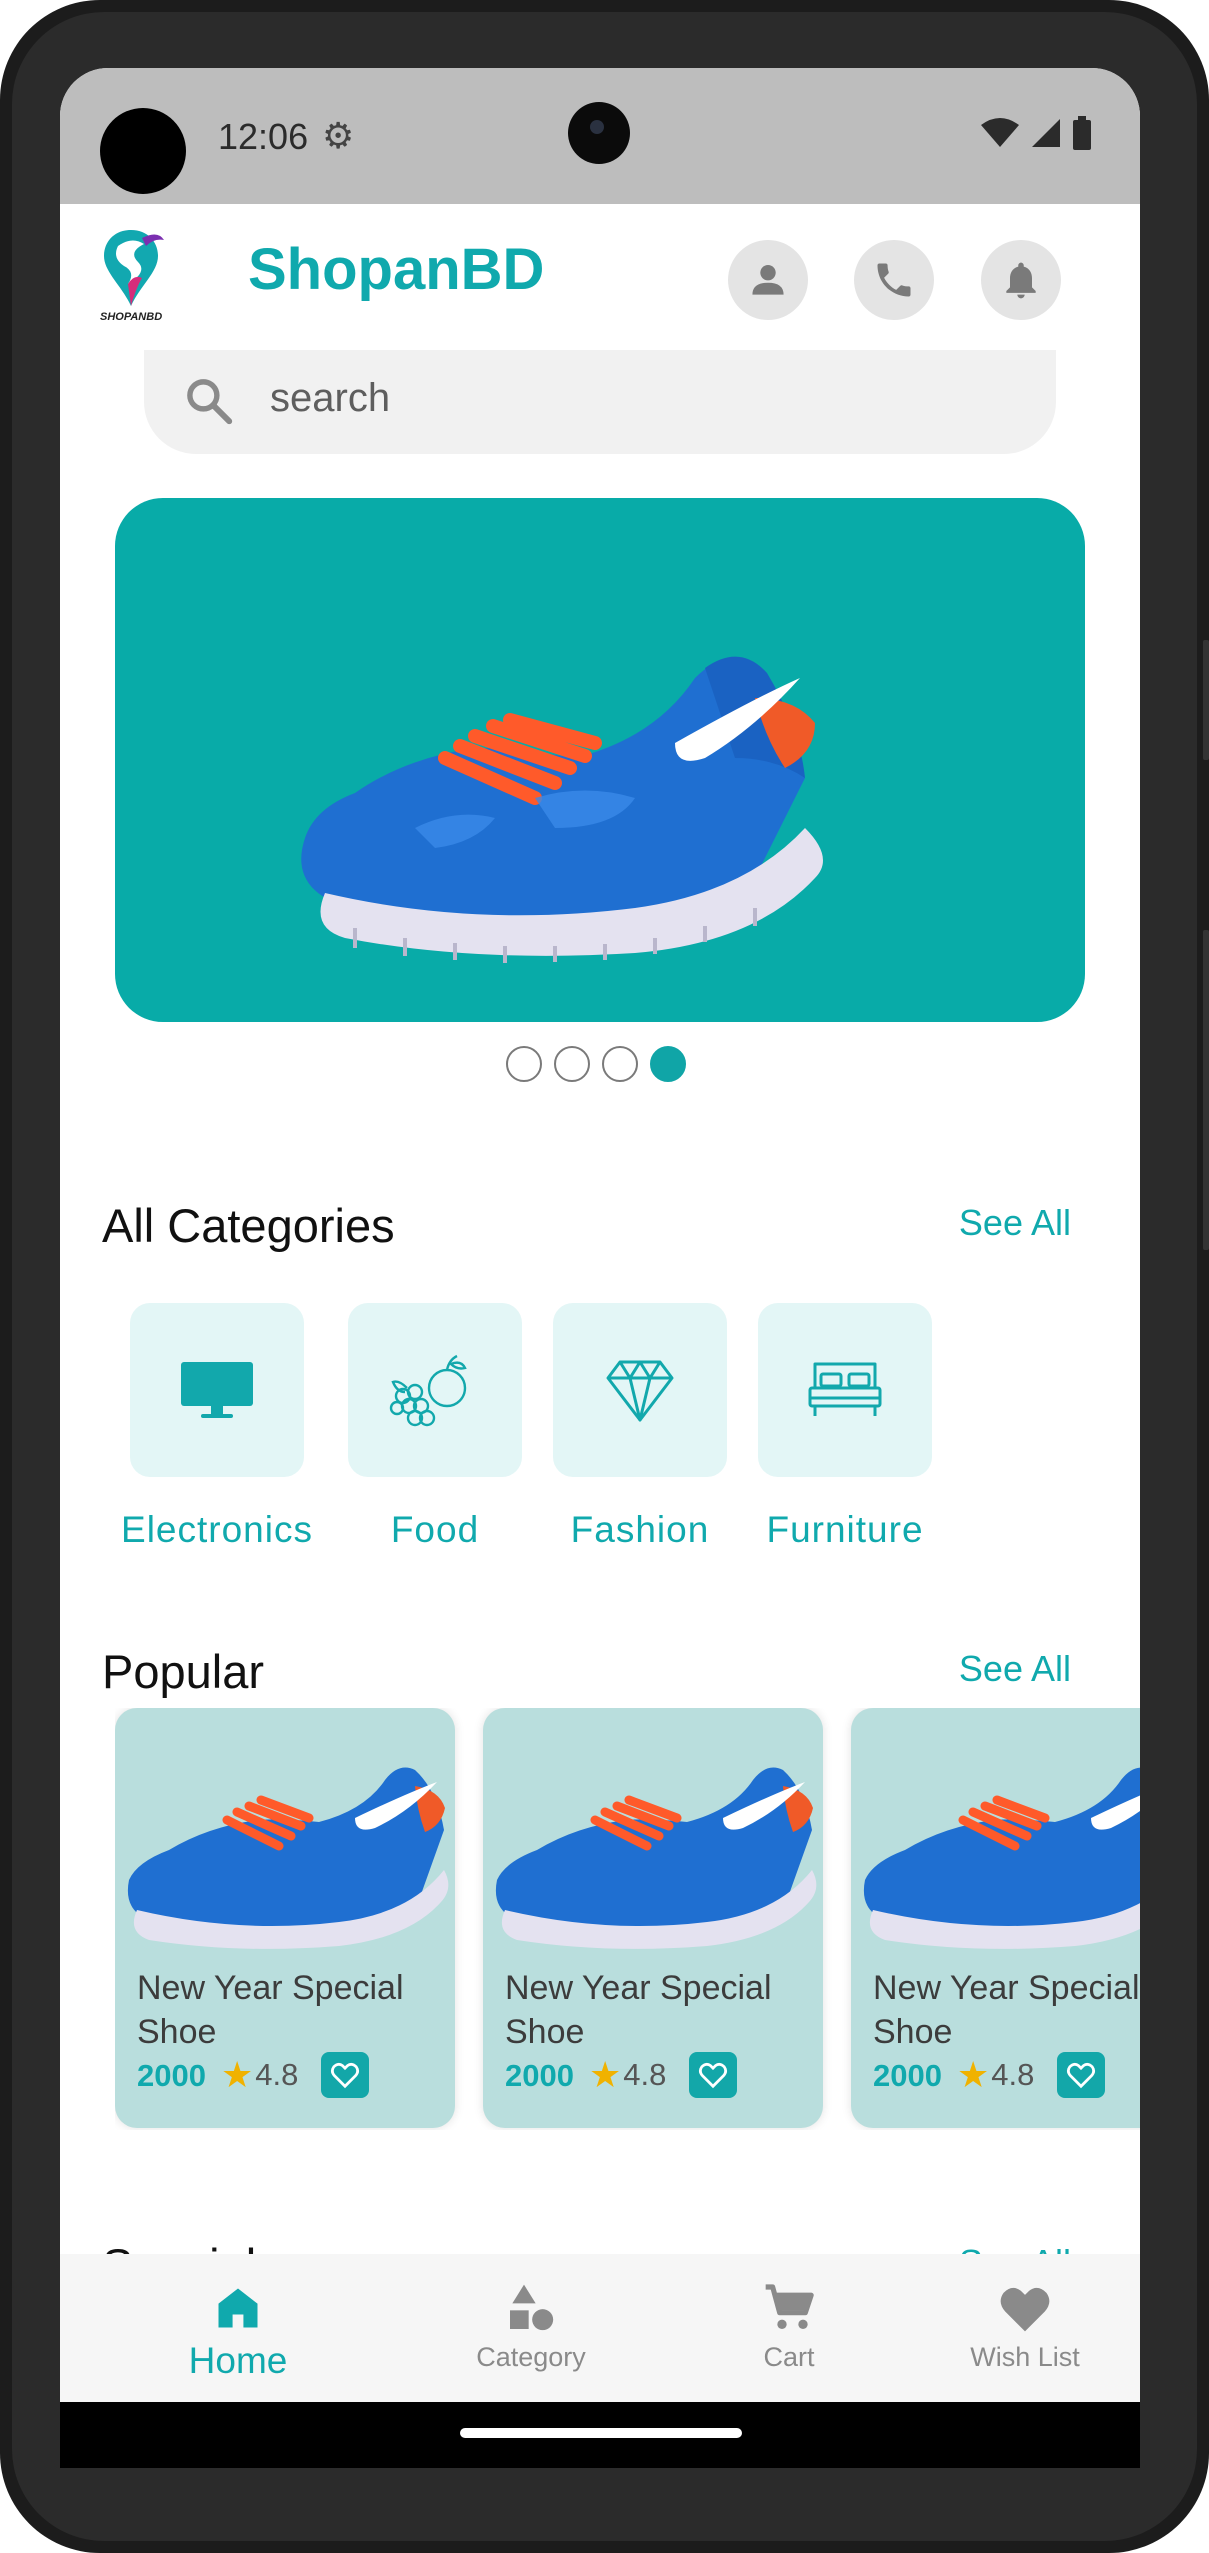 The width and height of the screenshot is (1209, 2553). I want to click on person-icon, so click(768, 279).